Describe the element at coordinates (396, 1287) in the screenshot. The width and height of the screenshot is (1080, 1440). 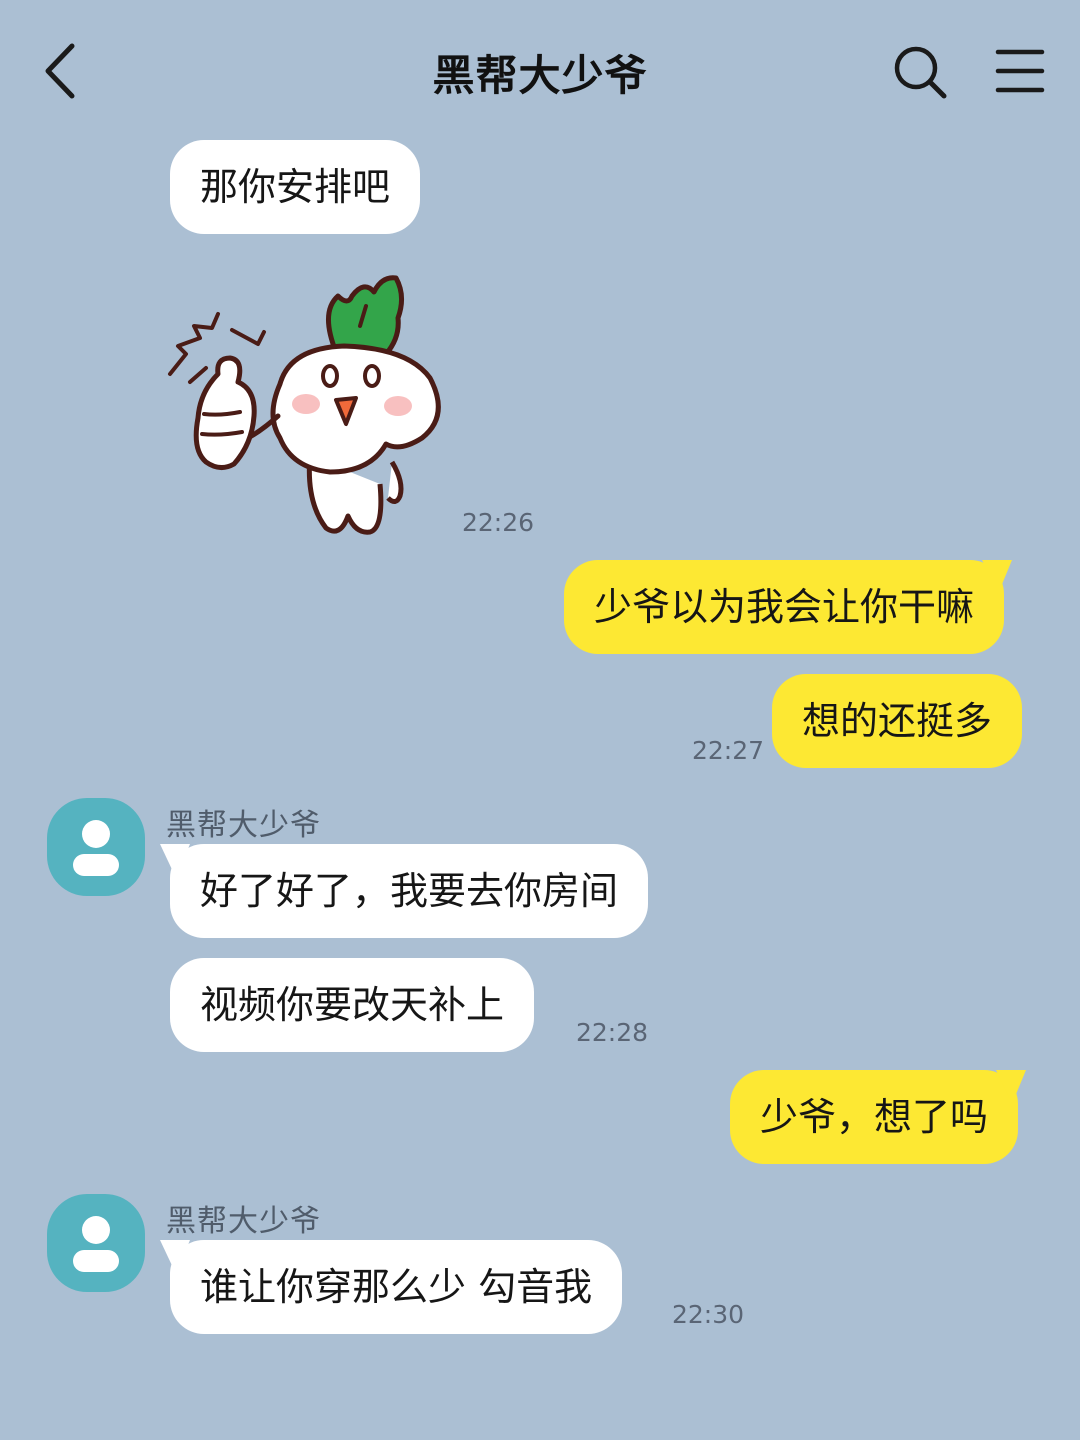
I see `message-text: 谁让你穿那么少 勾音我` at that location.